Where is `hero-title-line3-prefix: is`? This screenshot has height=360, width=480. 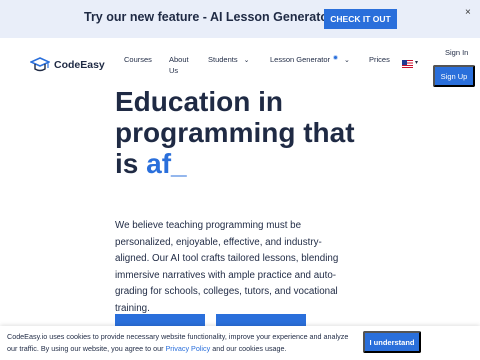
hero-title-line3-prefix: is is located at coordinates (131, 163).